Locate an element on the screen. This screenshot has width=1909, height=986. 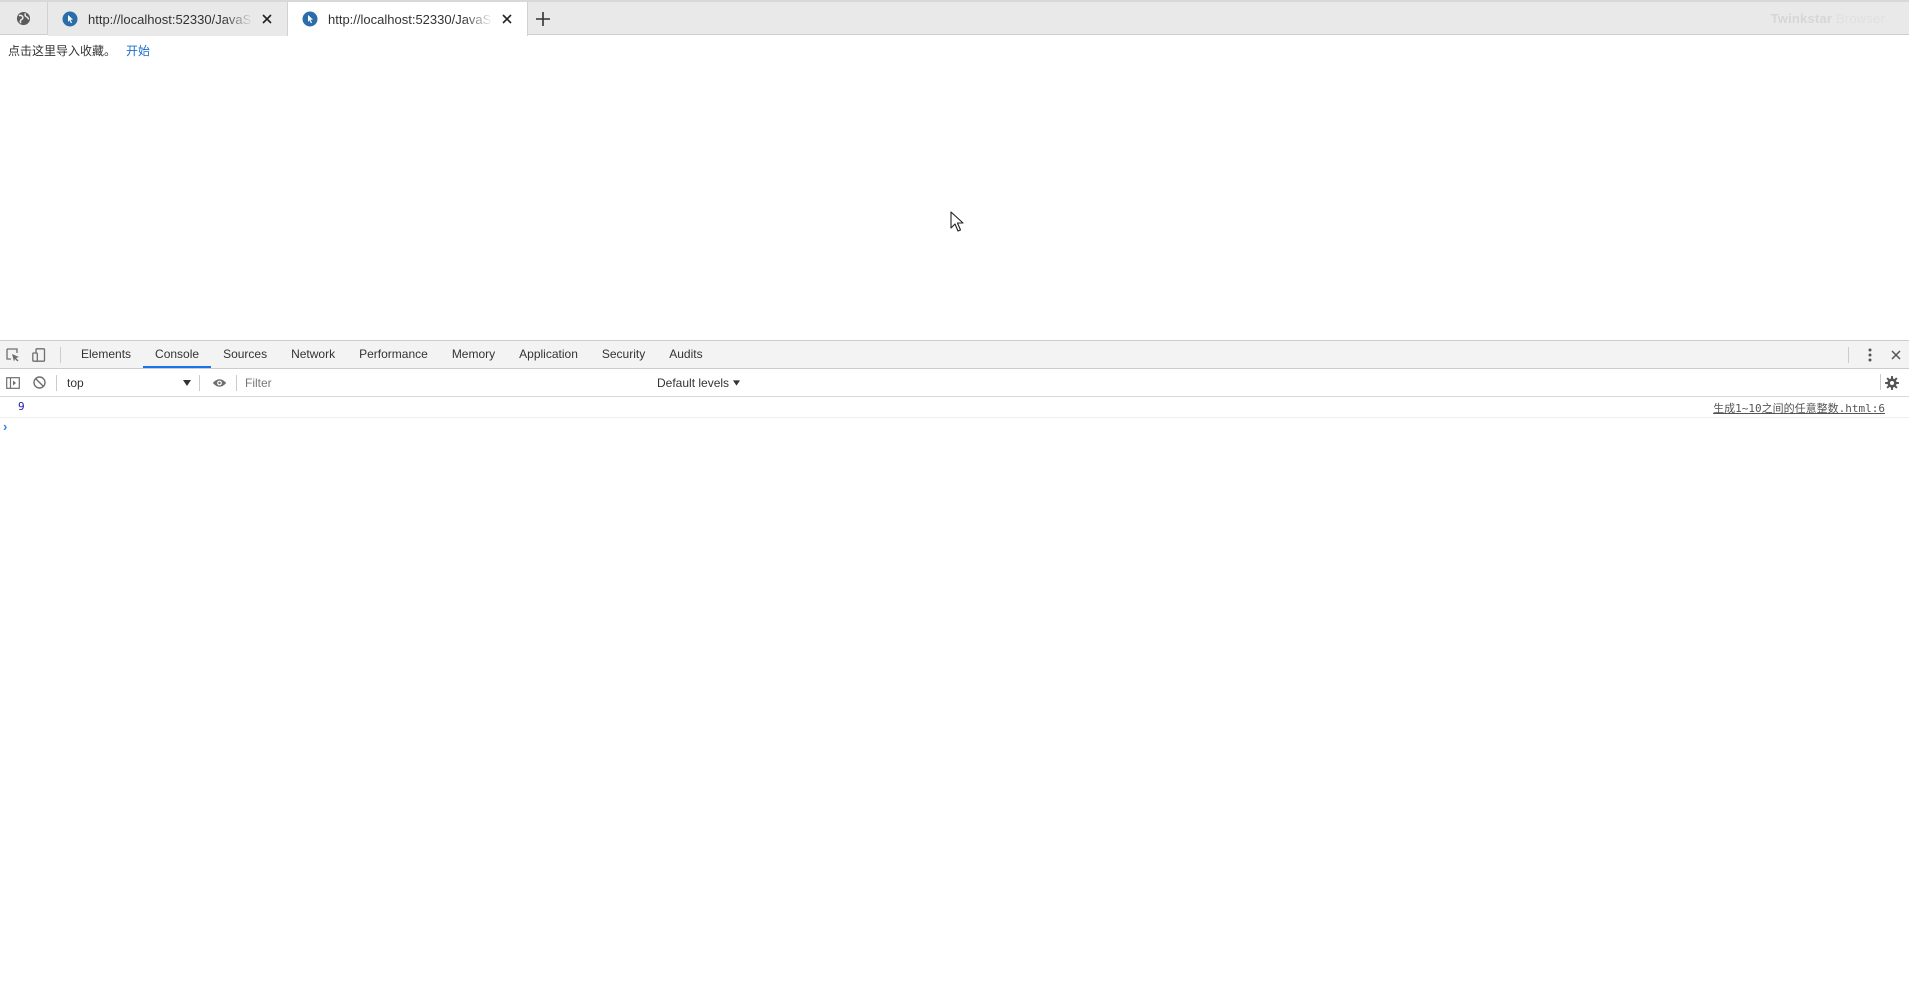
sidebar-toggle-icon is located at coordinates (13, 382).